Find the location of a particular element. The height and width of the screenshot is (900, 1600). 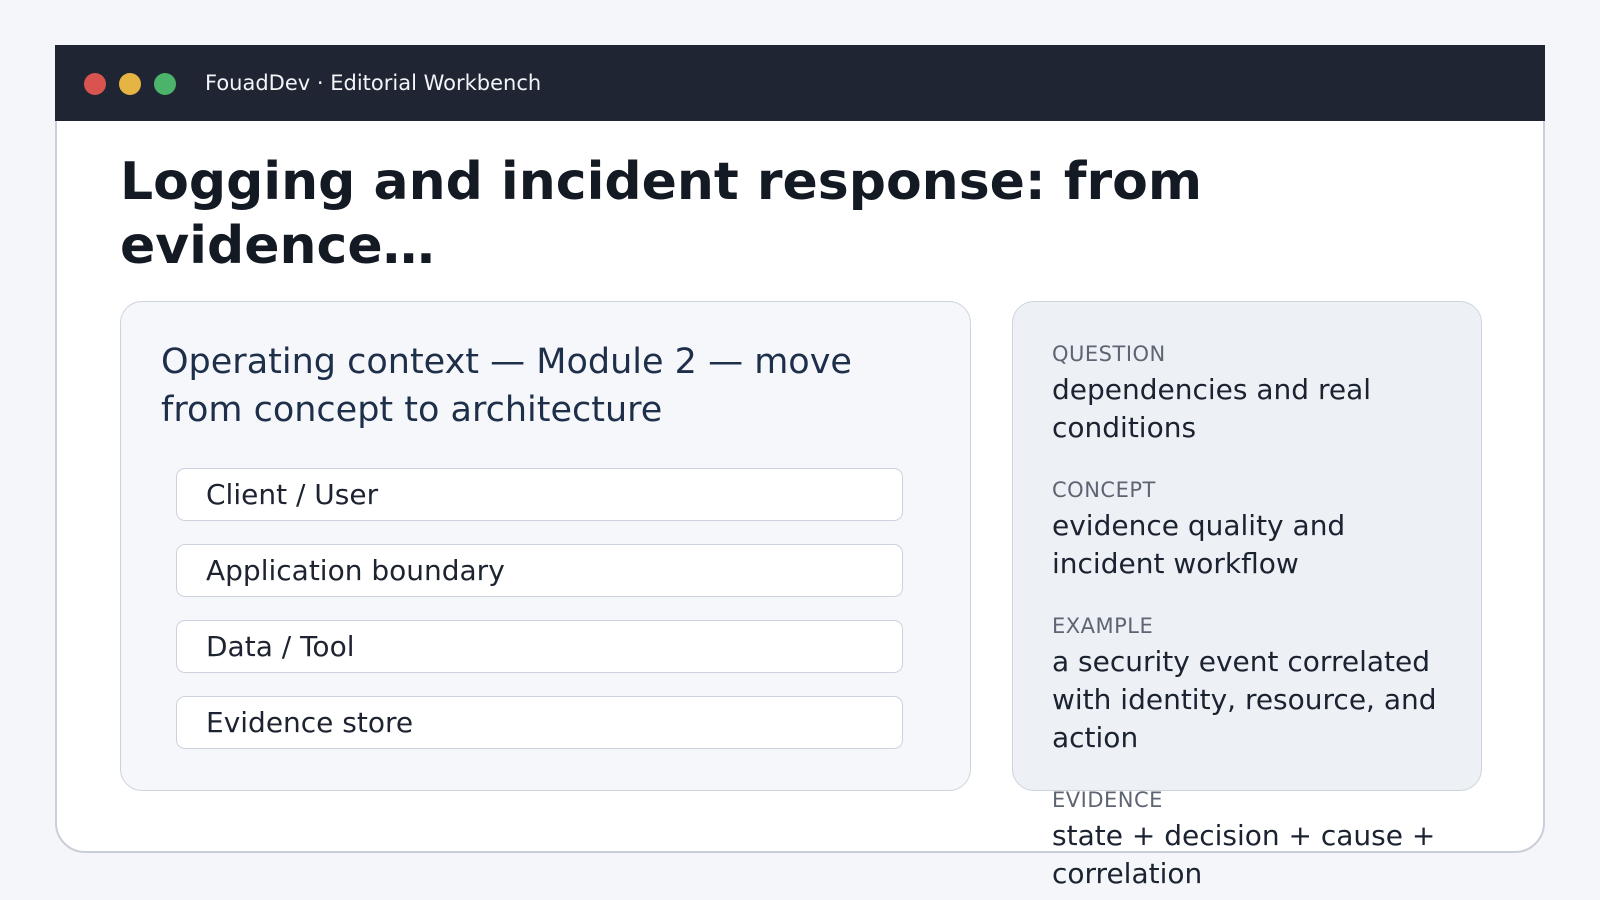

window-titlebar: FouadDev · Editorial Workbench is located at coordinates (800, 83).